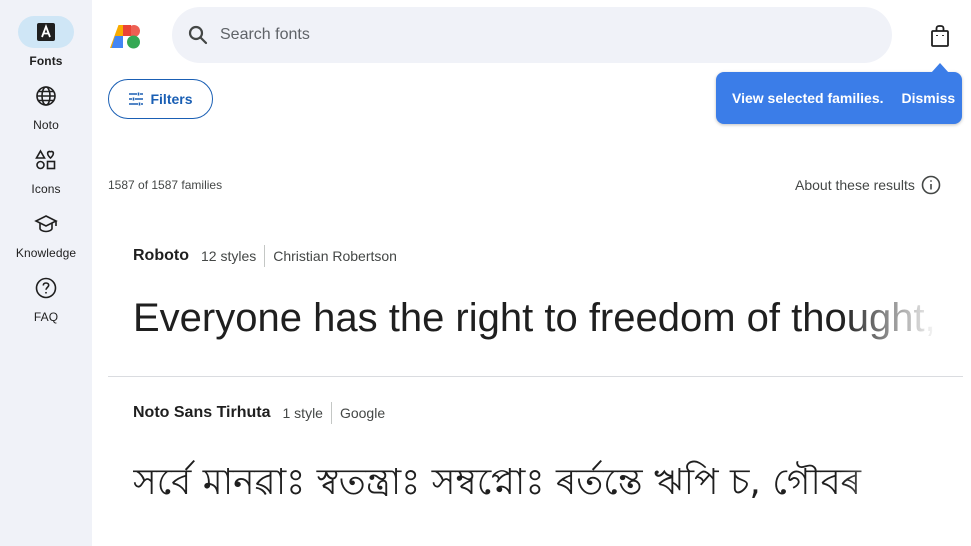 The width and height of the screenshot is (971, 546). What do you see at coordinates (46, 125) in the screenshot?
I see `sidebar-item-label: Noto` at bounding box center [46, 125].